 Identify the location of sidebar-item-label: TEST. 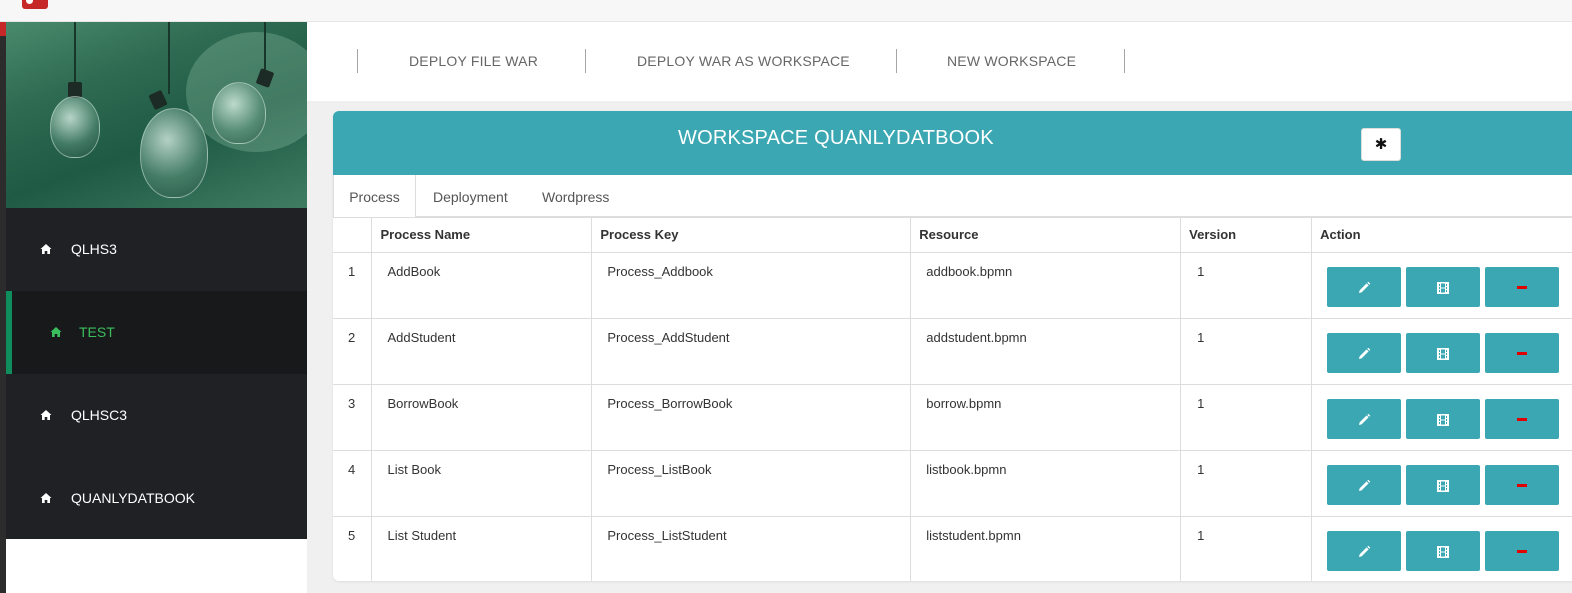
(97, 332).